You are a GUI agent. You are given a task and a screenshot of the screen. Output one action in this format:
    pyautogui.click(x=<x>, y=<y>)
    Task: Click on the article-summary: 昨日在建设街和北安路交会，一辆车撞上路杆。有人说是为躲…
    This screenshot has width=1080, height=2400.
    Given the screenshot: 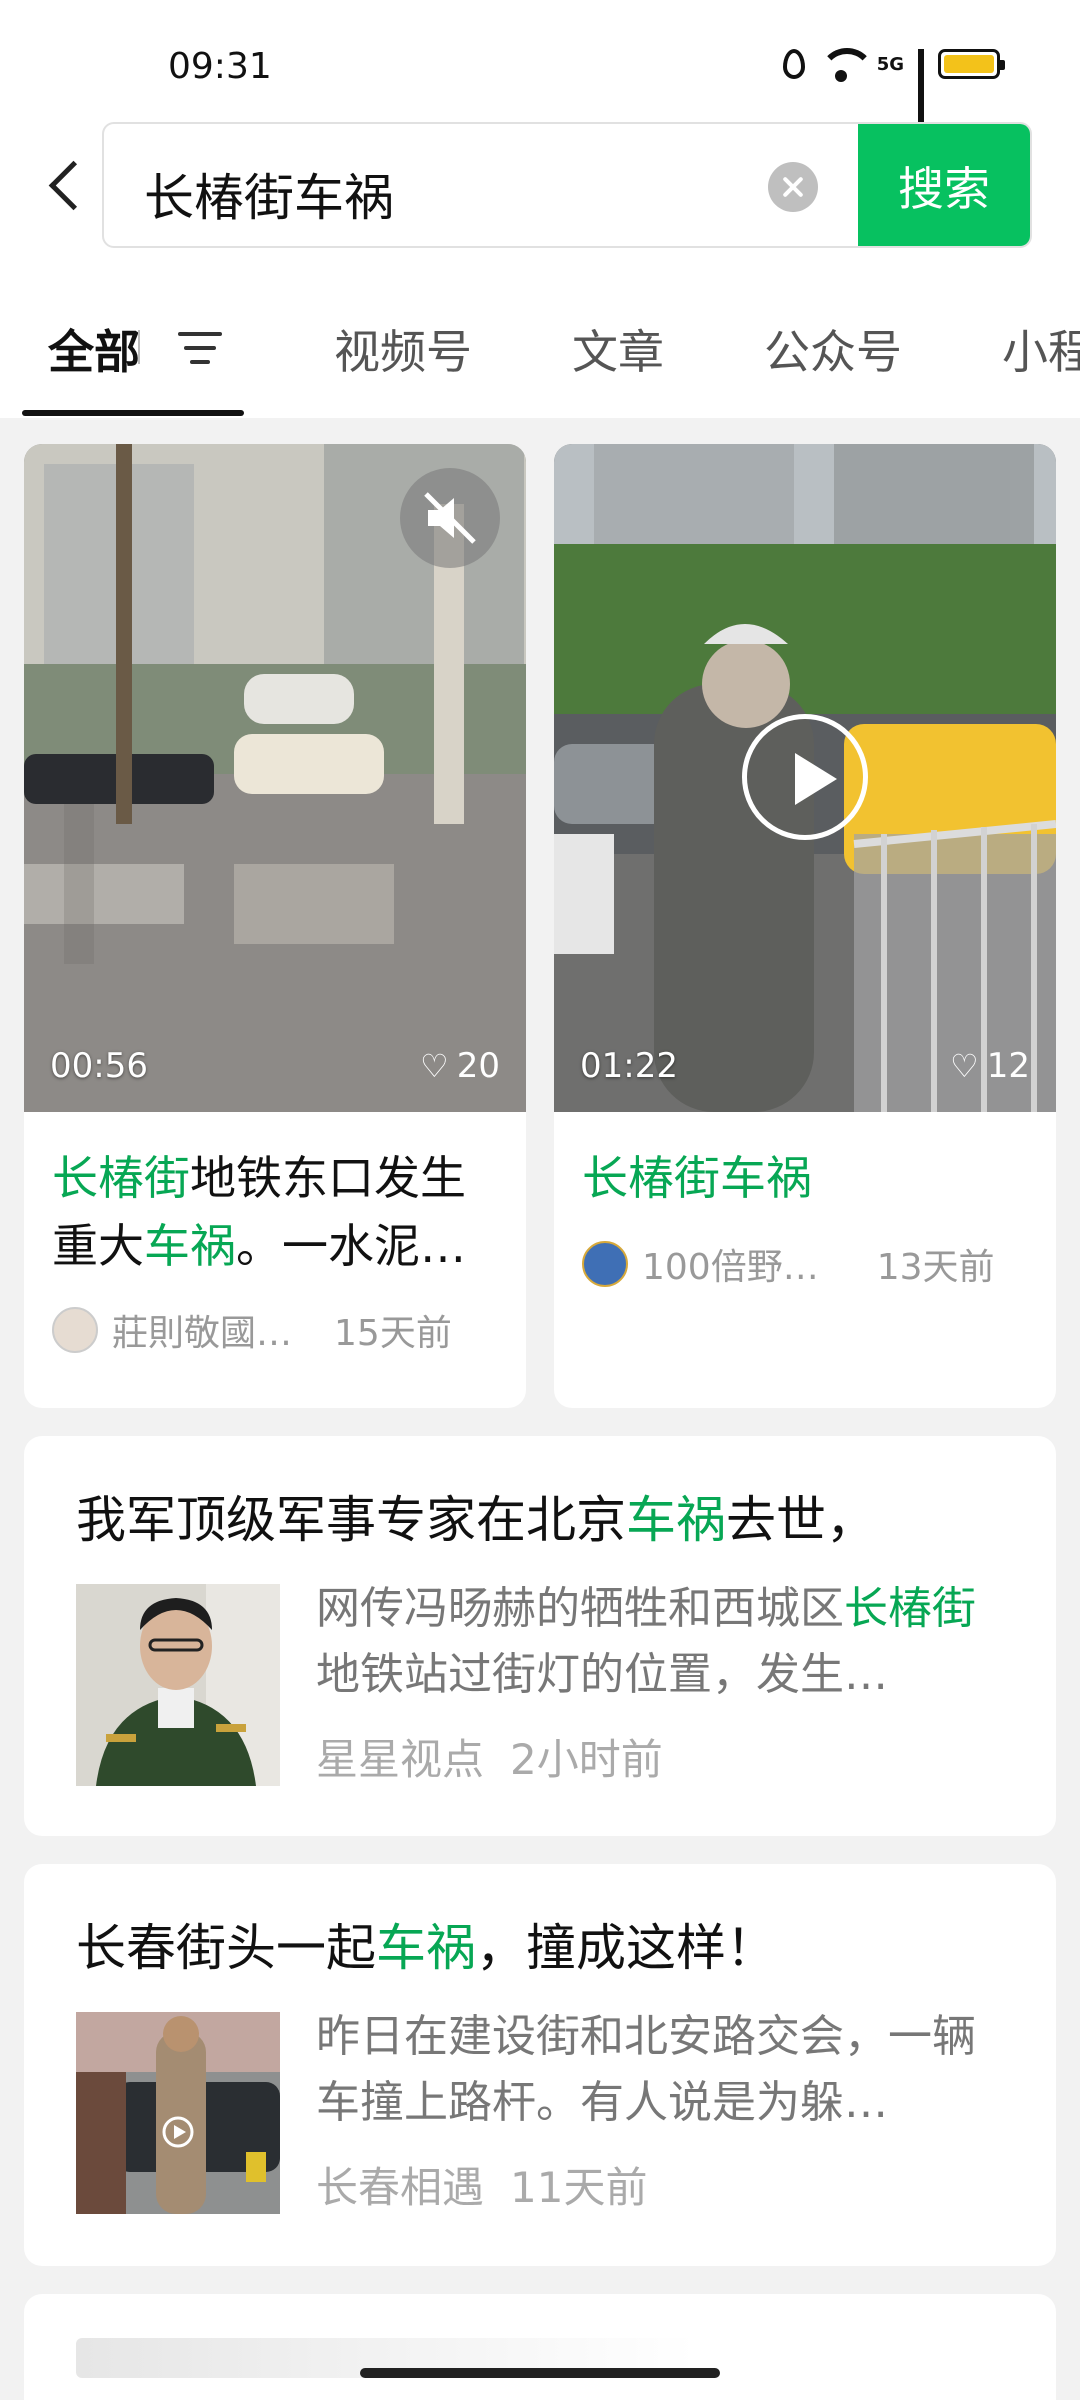 What is the action you would take?
    pyautogui.click(x=646, y=2069)
    